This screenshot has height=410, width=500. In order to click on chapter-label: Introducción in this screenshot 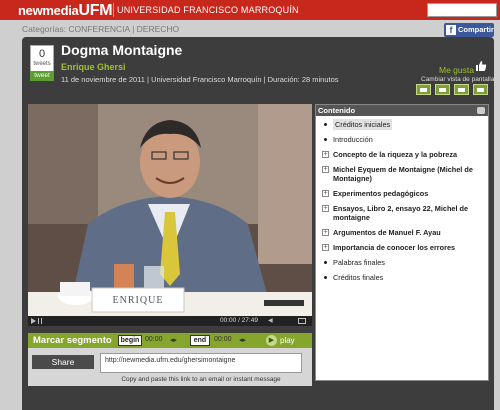, I will do `click(353, 139)`.